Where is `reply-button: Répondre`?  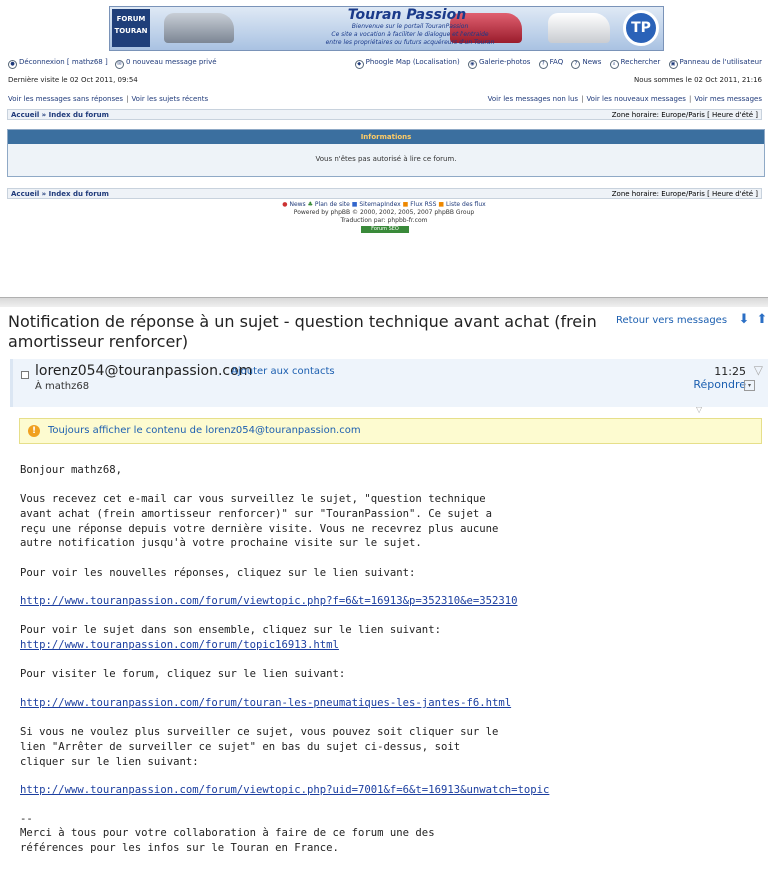 reply-button: Répondre is located at coordinates (719, 384).